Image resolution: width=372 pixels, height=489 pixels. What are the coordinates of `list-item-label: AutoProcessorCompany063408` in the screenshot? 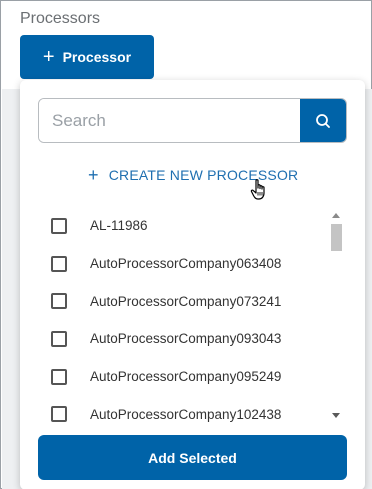 It's located at (186, 264).